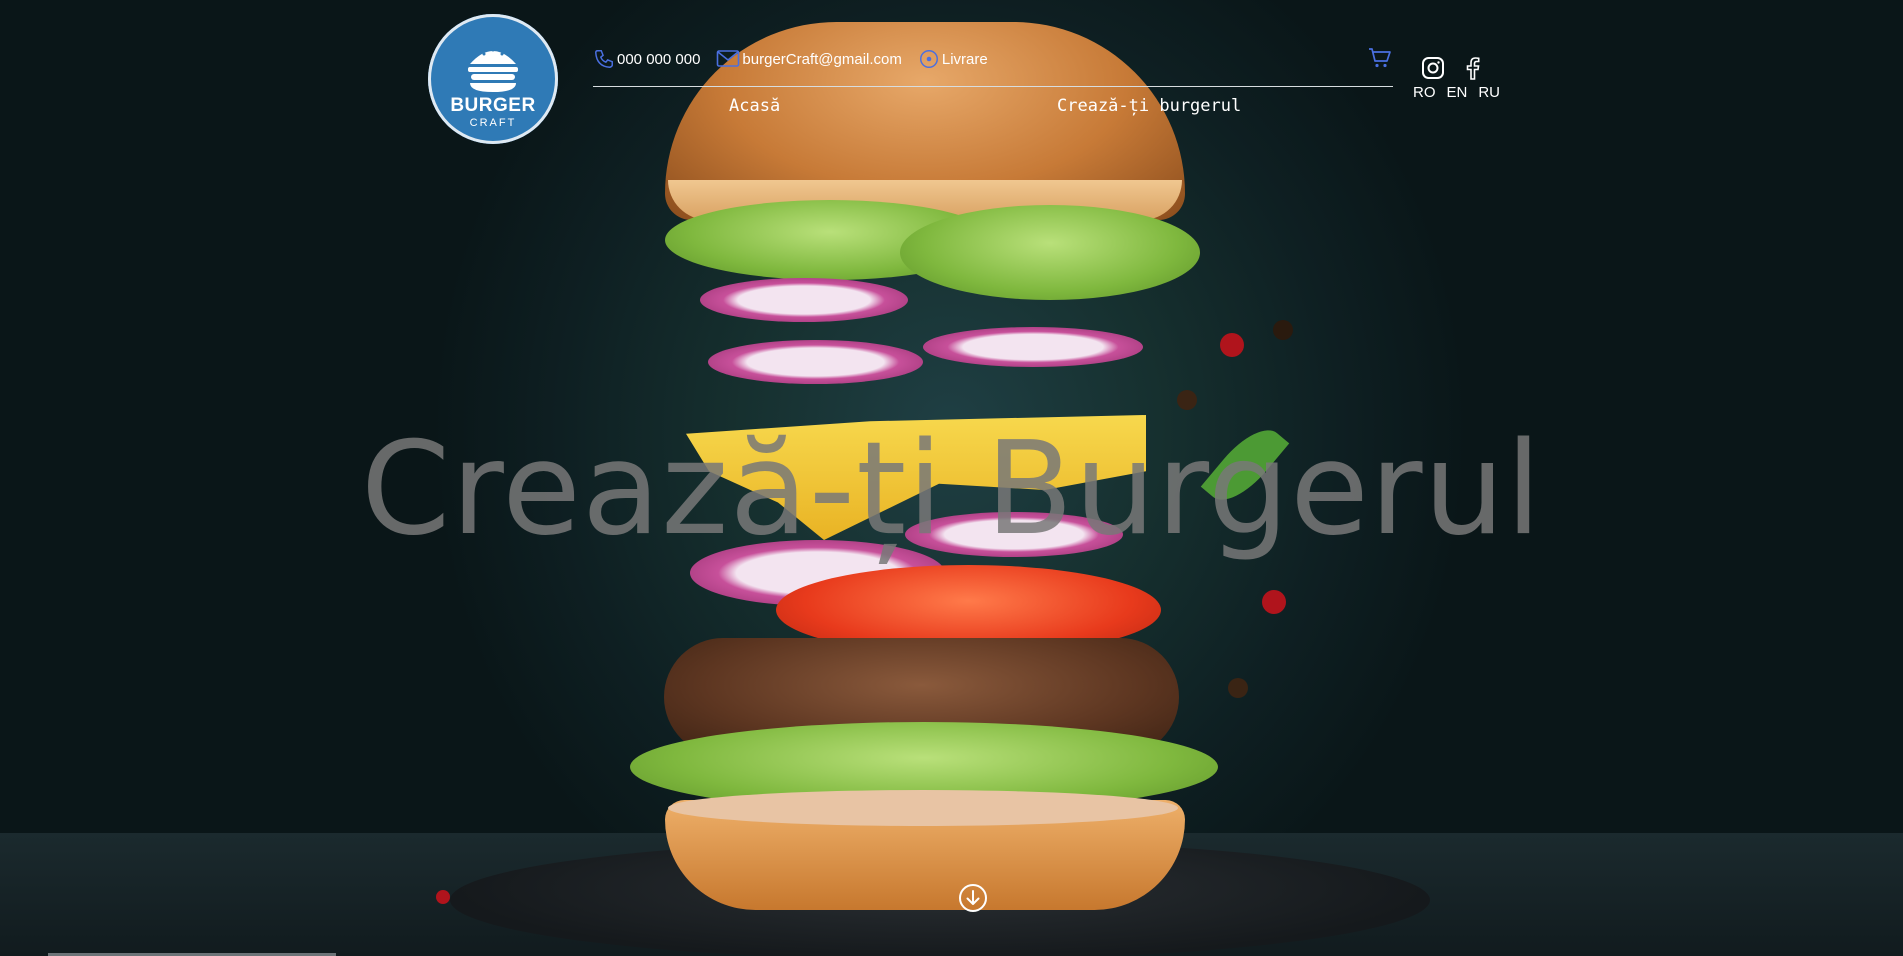 The image size is (1903, 956). Describe the element at coordinates (1424, 92) in the screenshot. I see `lang-ro: RO` at that location.